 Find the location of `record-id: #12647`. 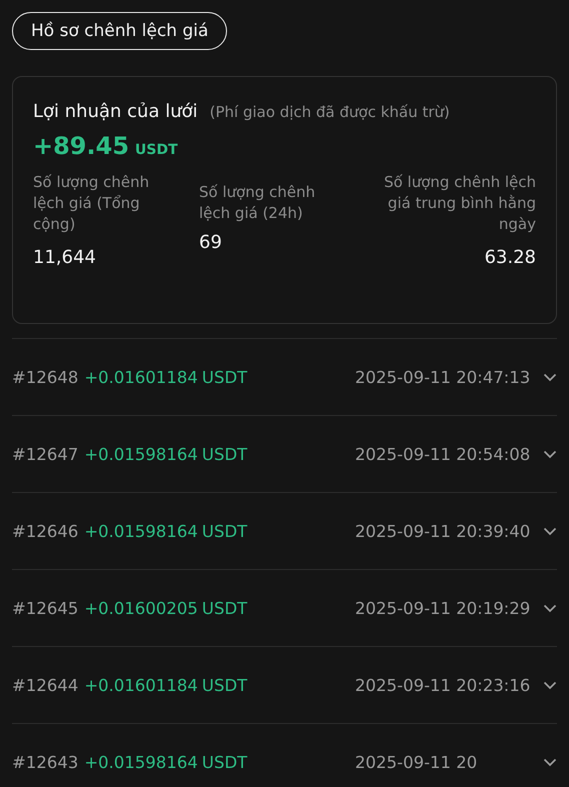

record-id: #12647 is located at coordinates (45, 454).